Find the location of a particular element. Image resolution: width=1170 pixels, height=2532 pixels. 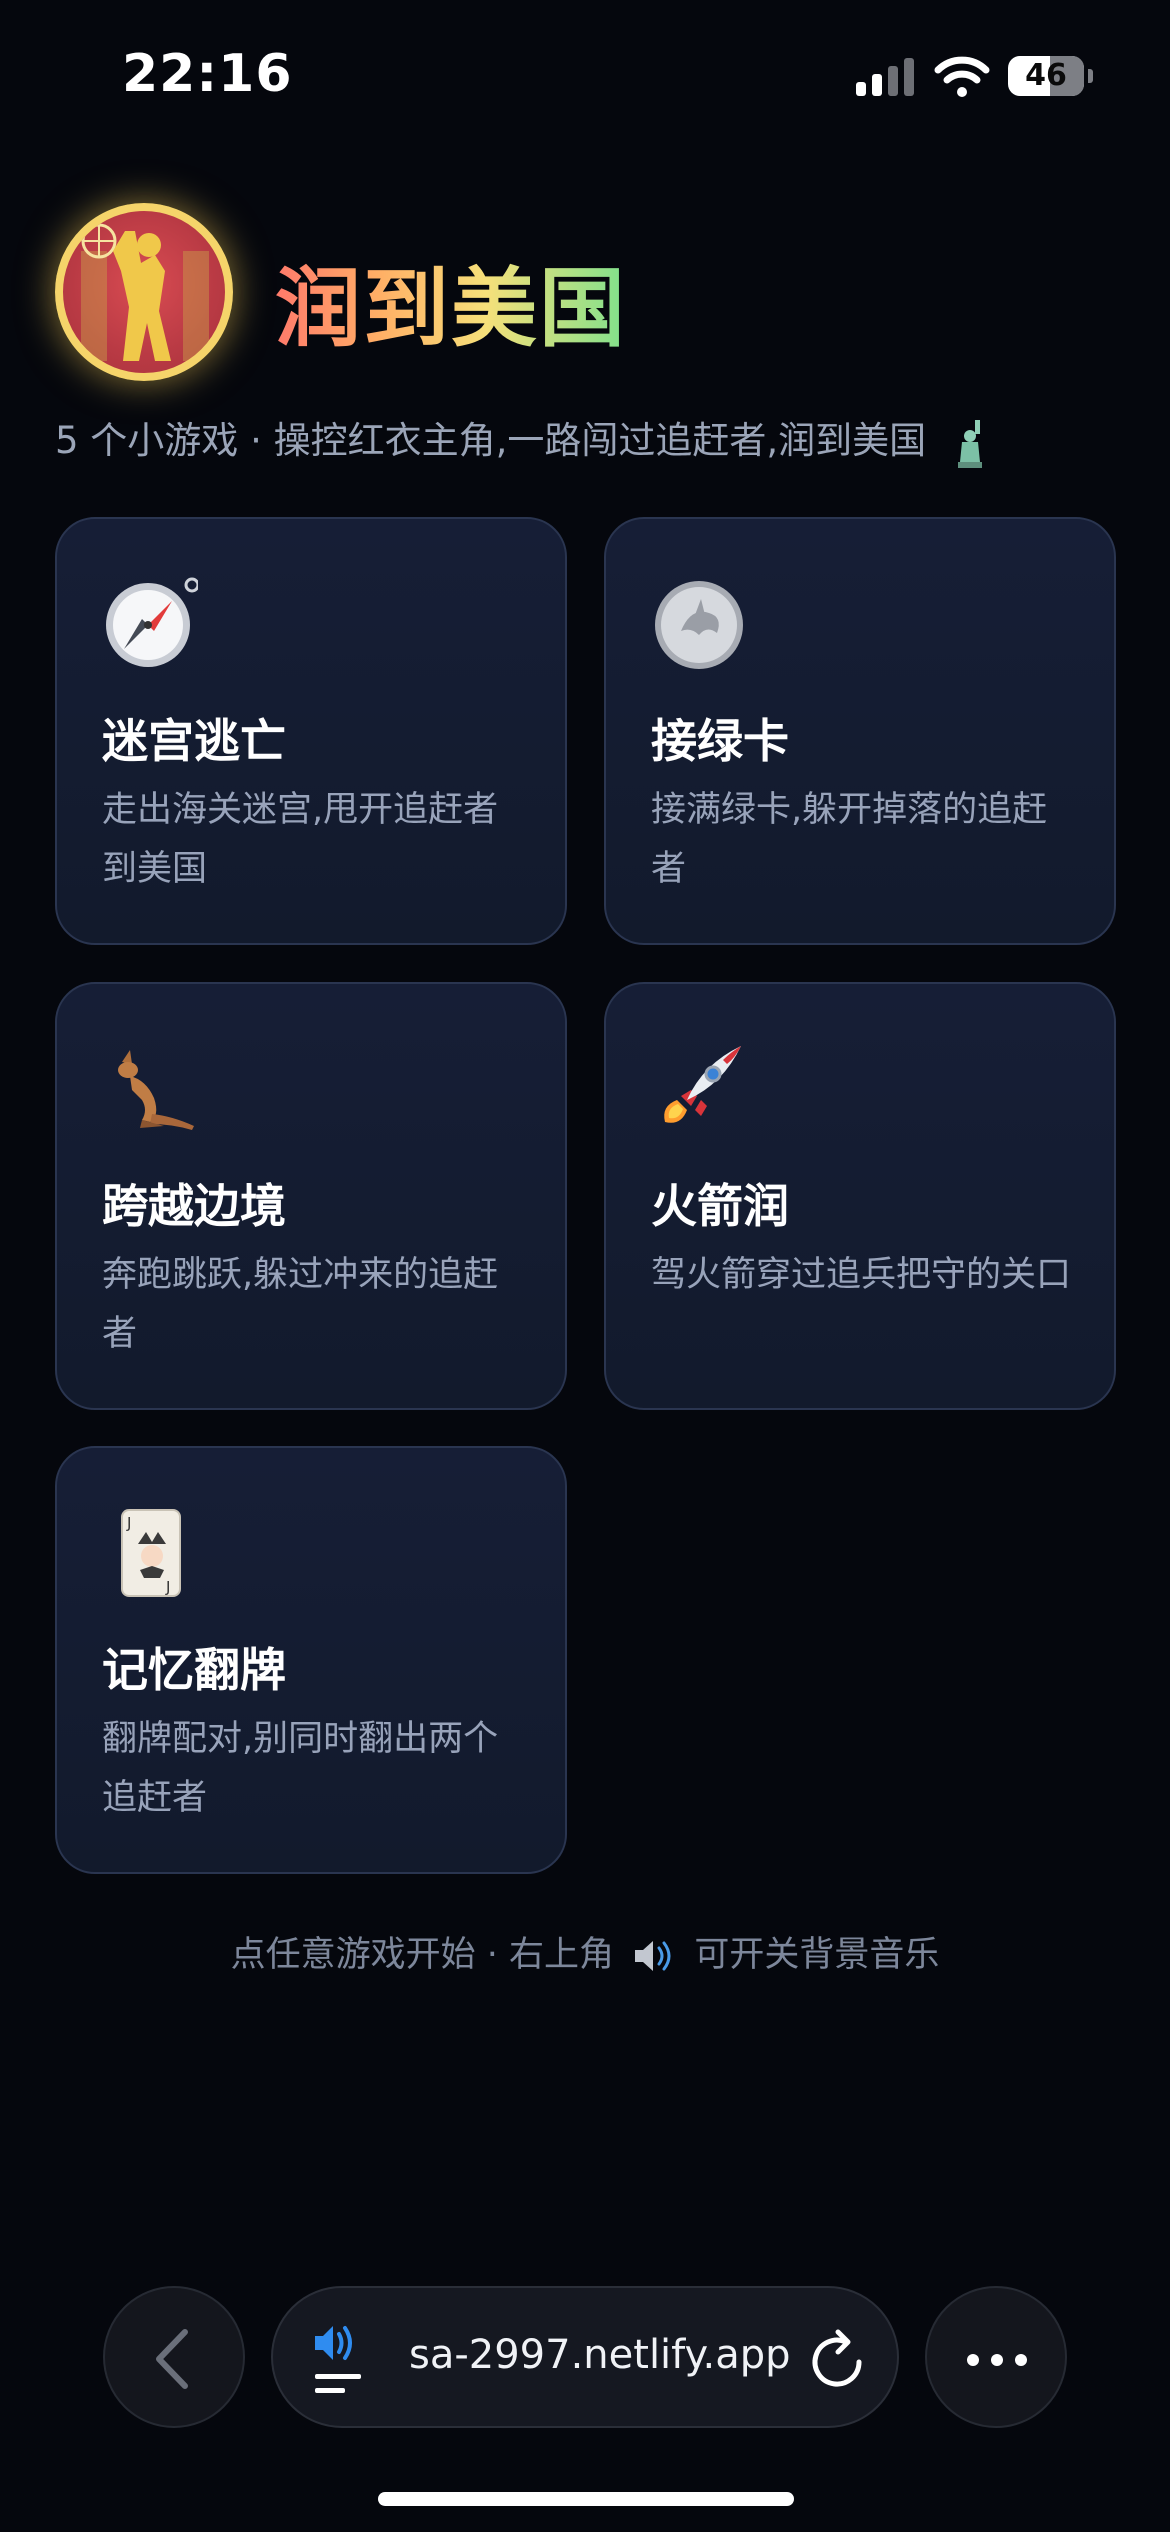

joker-card-icon: J J is located at coordinates (151, 1553).